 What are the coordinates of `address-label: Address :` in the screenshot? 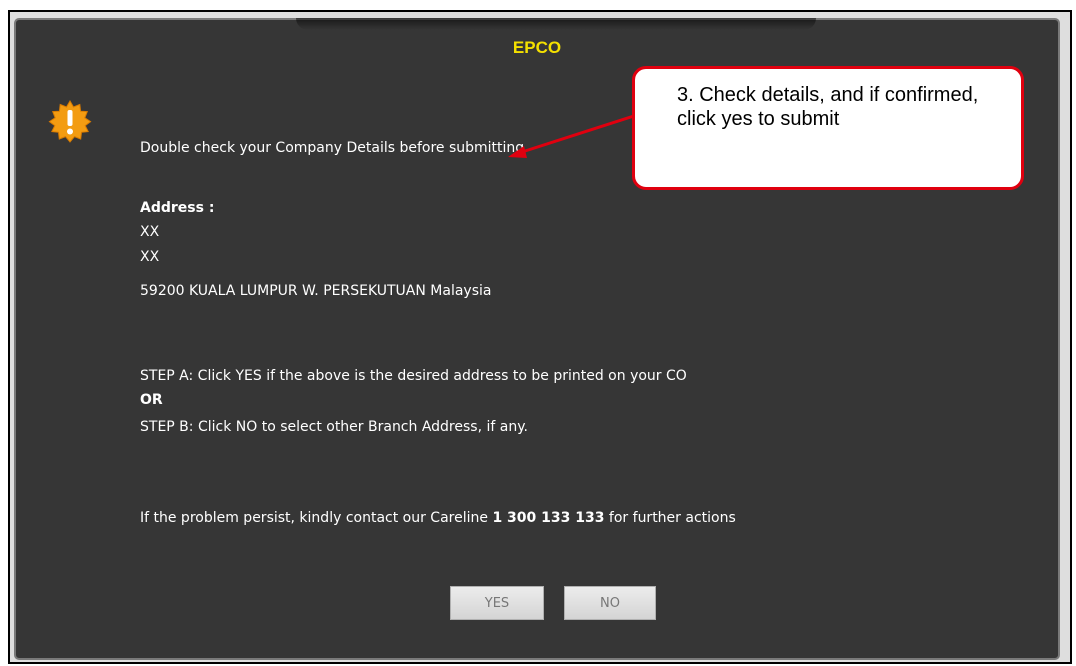 It's located at (177, 208).